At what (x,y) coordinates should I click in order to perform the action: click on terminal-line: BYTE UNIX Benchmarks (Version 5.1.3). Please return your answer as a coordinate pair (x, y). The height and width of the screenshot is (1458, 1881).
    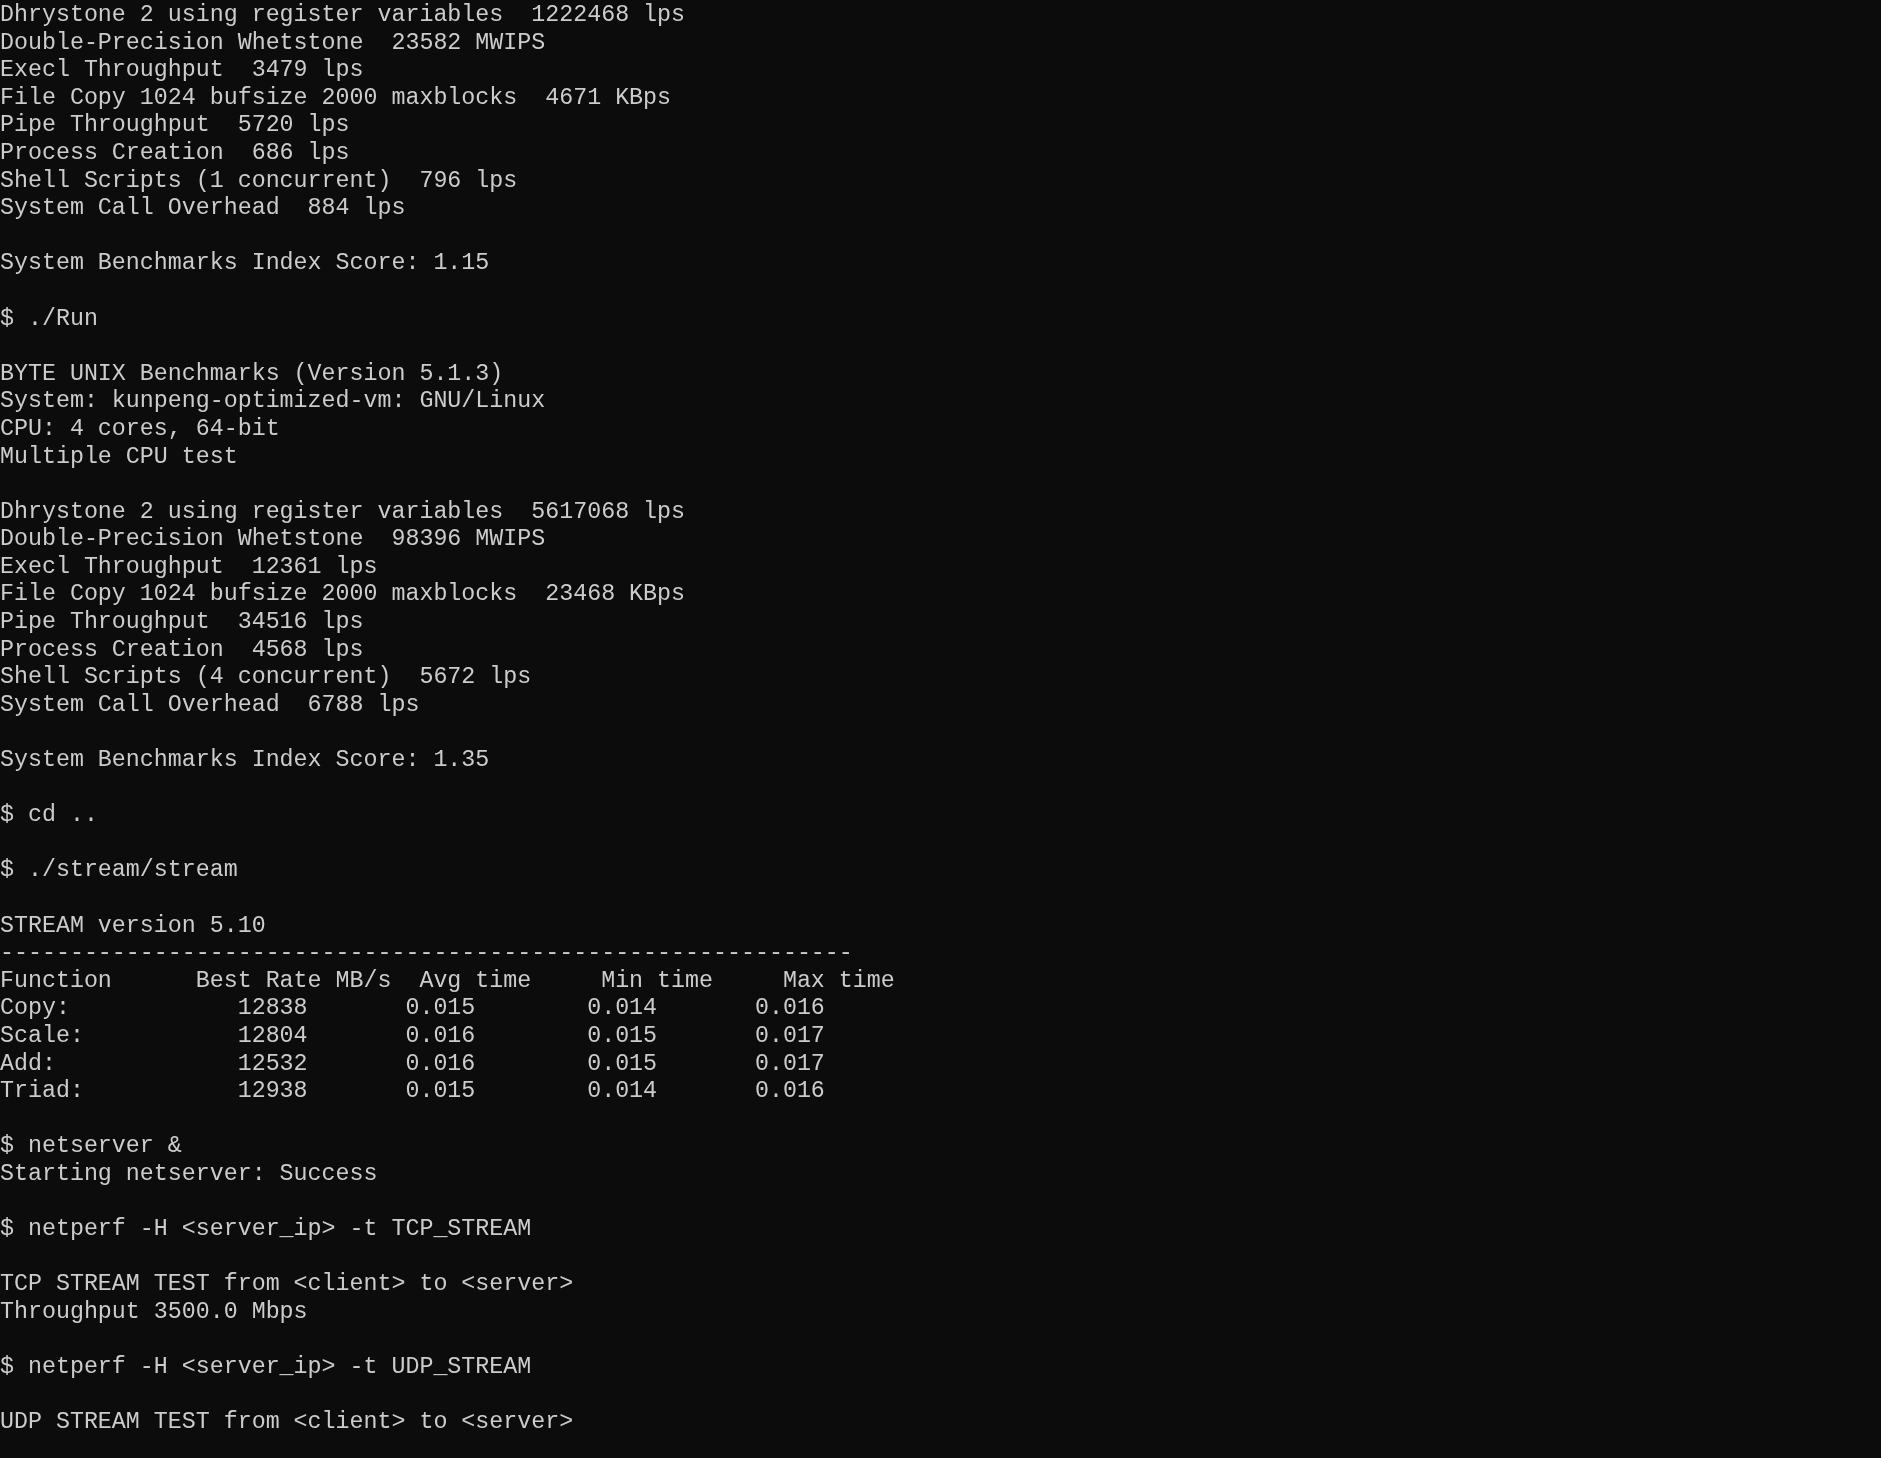
    Looking at the image, I should click on (252, 374).